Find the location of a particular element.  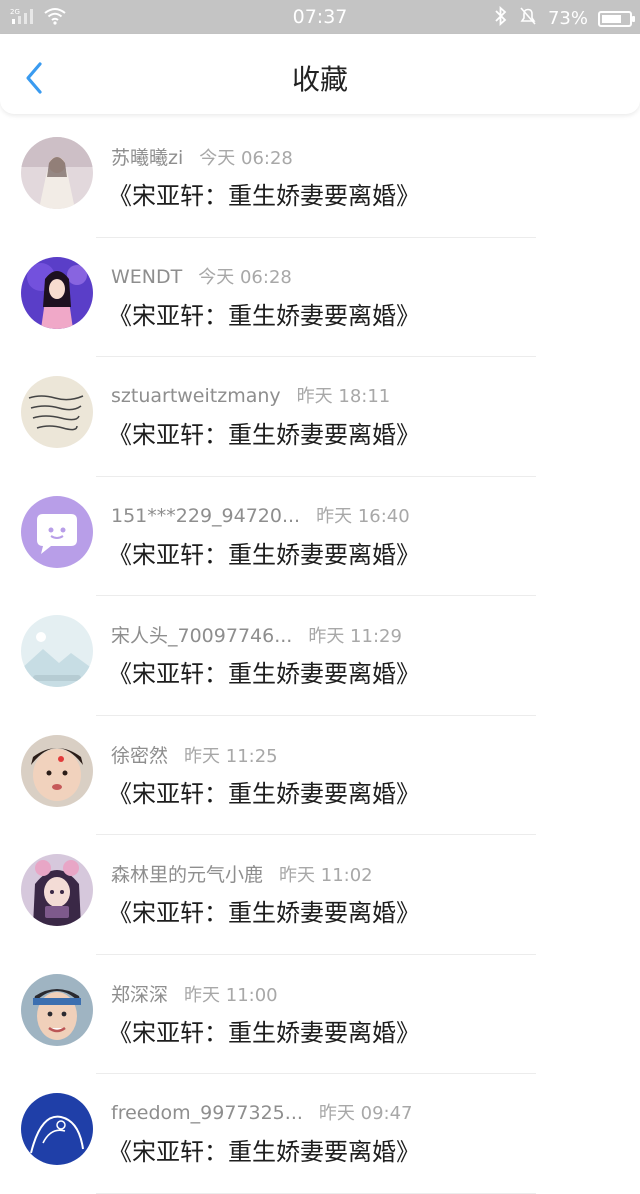

page-title: 收藏 is located at coordinates (319, 79).